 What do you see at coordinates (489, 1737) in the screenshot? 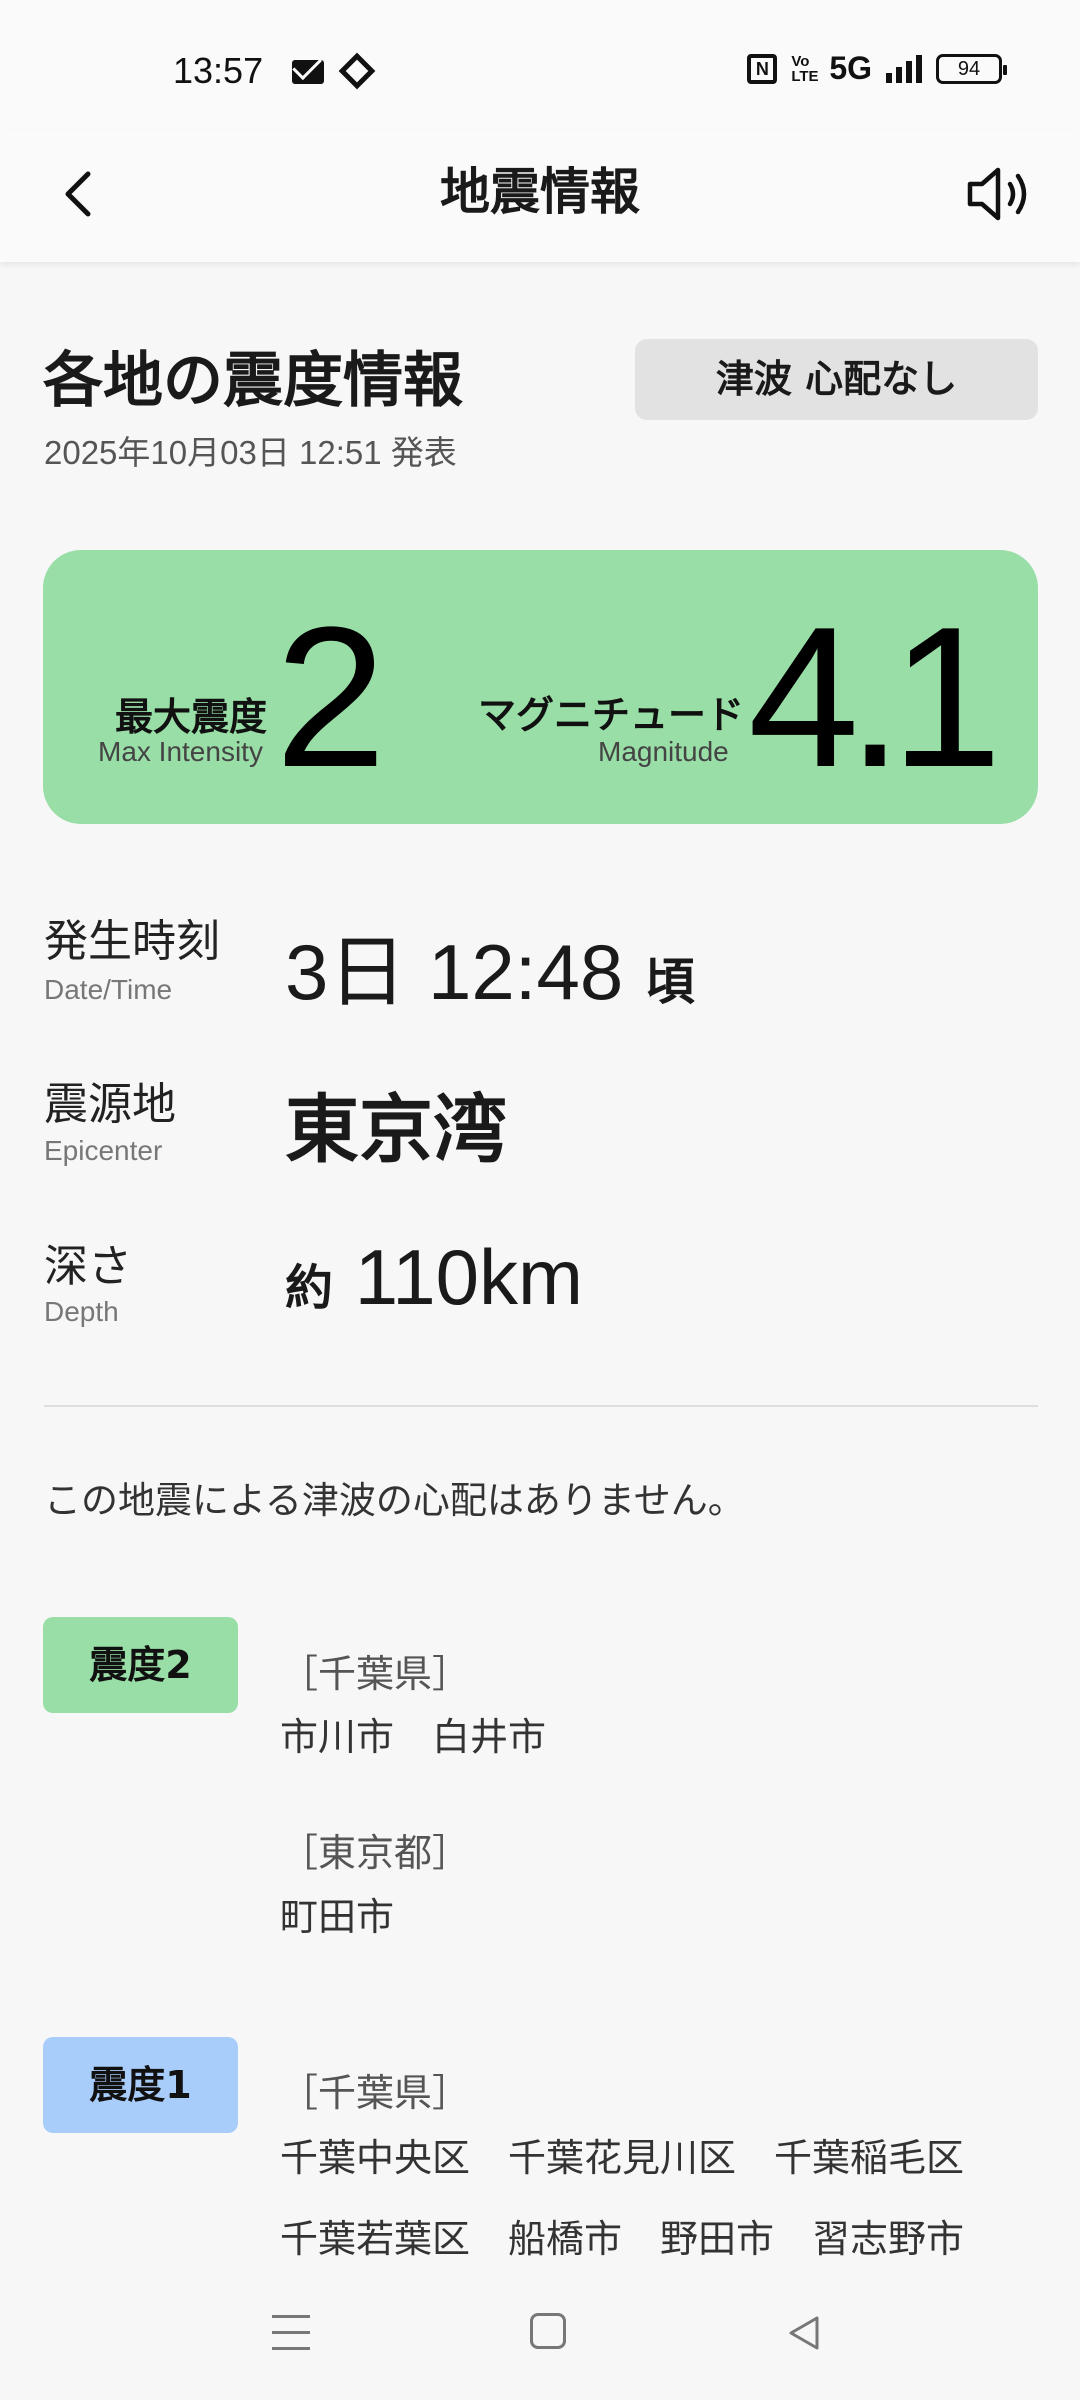
I see `city-name: 白井市` at bounding box center [489, 1737].